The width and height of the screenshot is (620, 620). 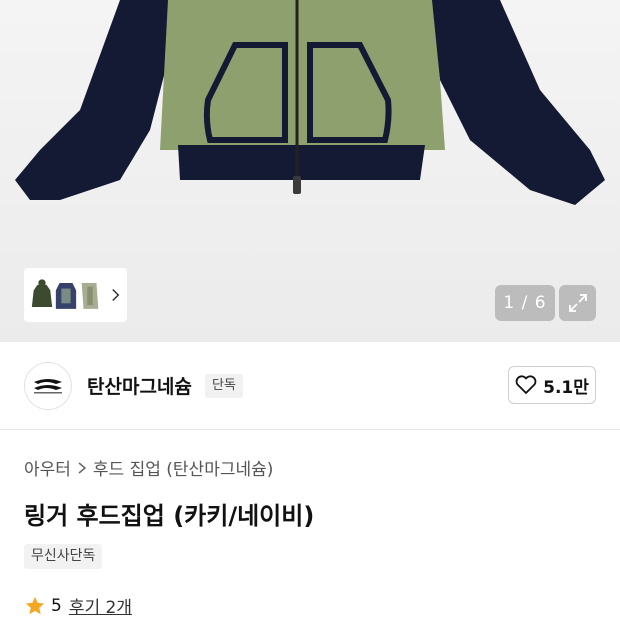 I want to click on product-title: 링거 후드집업 (카키/네이비), so click(x=169, y=516).